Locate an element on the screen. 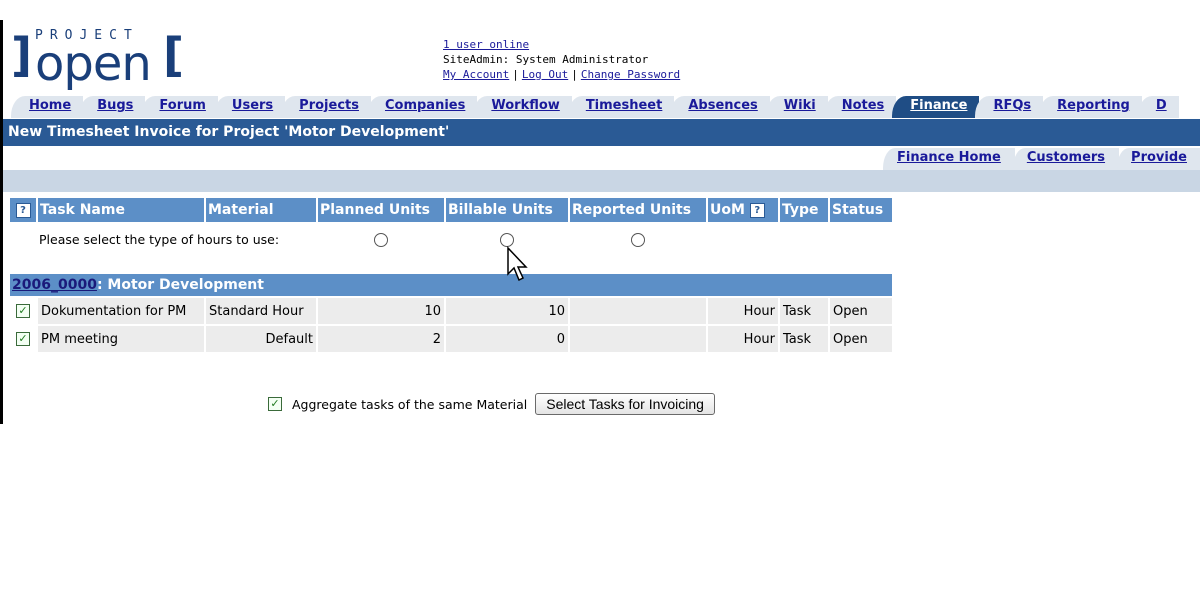  tab-more: D is located at coordinates (1158, 107).